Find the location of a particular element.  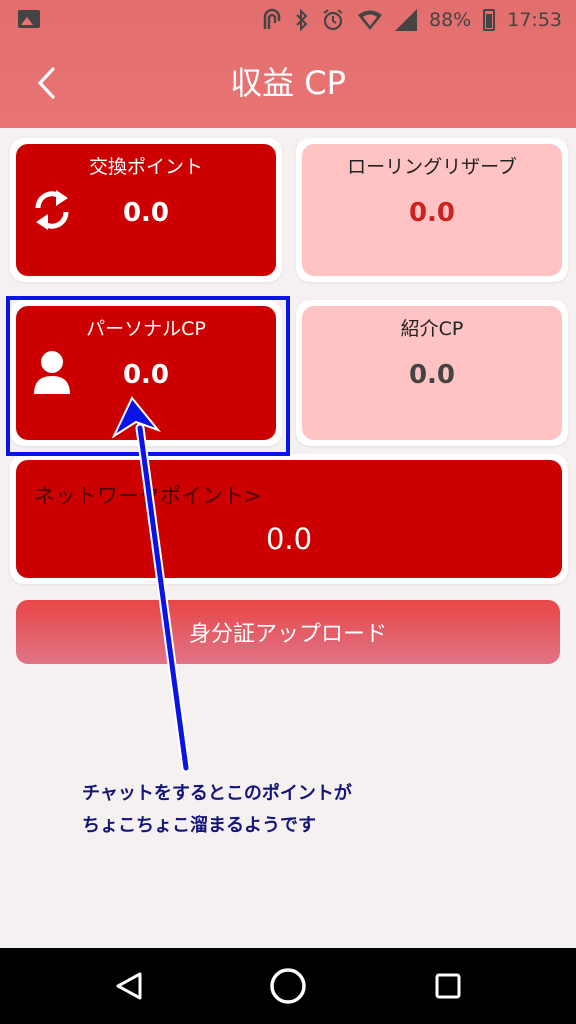

exchange-points-card: 交換ポイント 0.0 is located at coordinates (146, 210).